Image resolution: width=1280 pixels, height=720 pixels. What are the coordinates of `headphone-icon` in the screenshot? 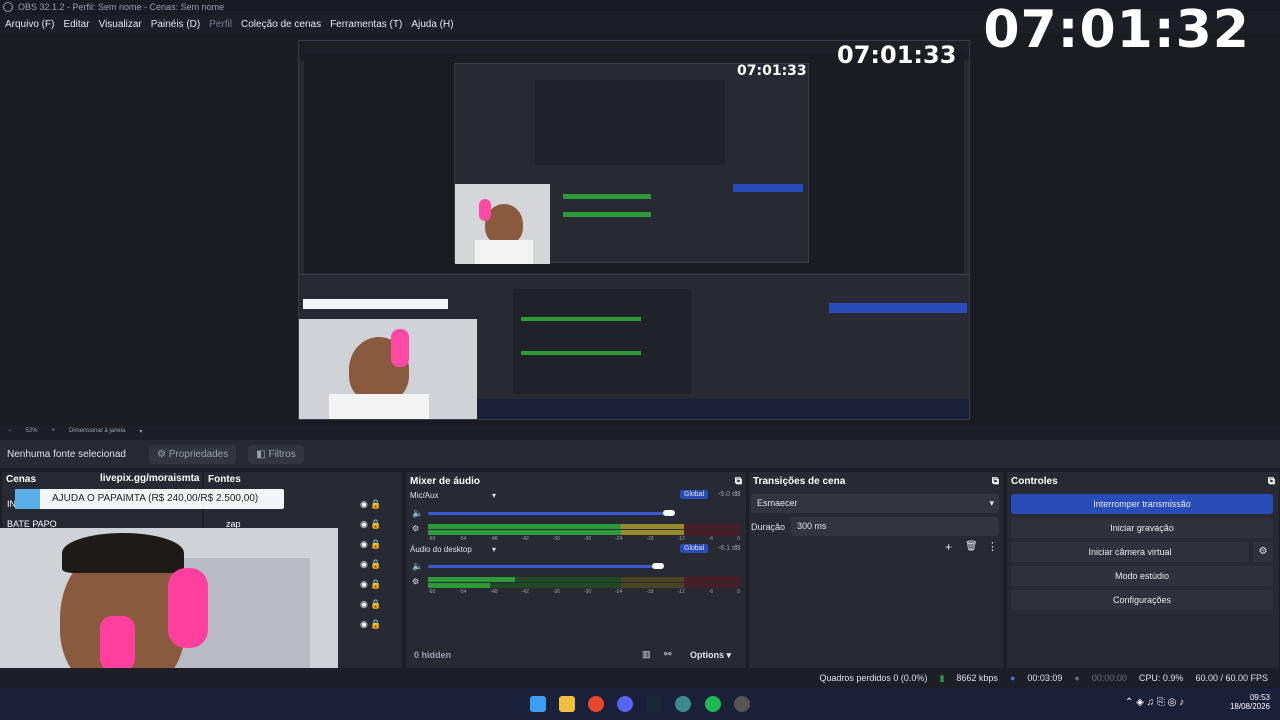 It's located at (117, 643).